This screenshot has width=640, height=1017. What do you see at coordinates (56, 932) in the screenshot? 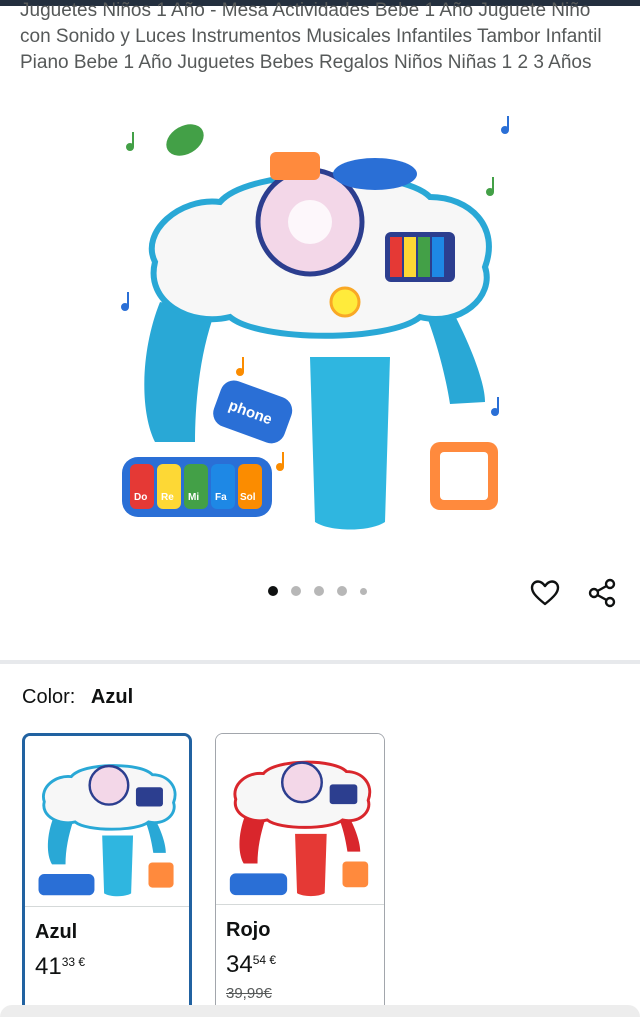
I see `variant-name: Azul` at bounding box center [56, 932].